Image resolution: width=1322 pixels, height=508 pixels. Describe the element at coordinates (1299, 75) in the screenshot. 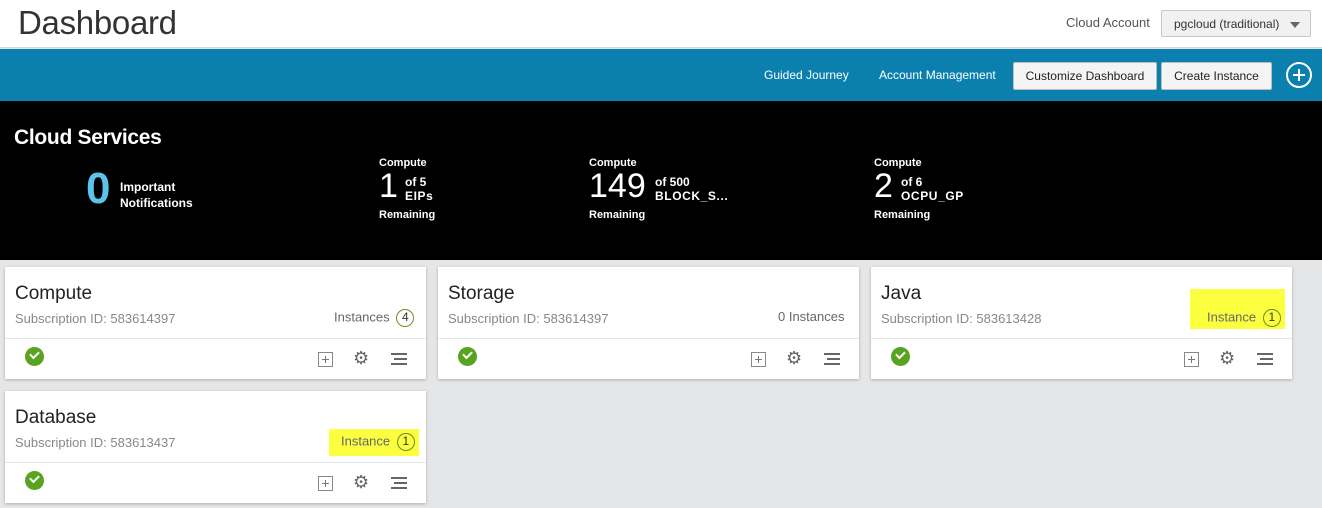

I see `add-circle-icon` at that location.